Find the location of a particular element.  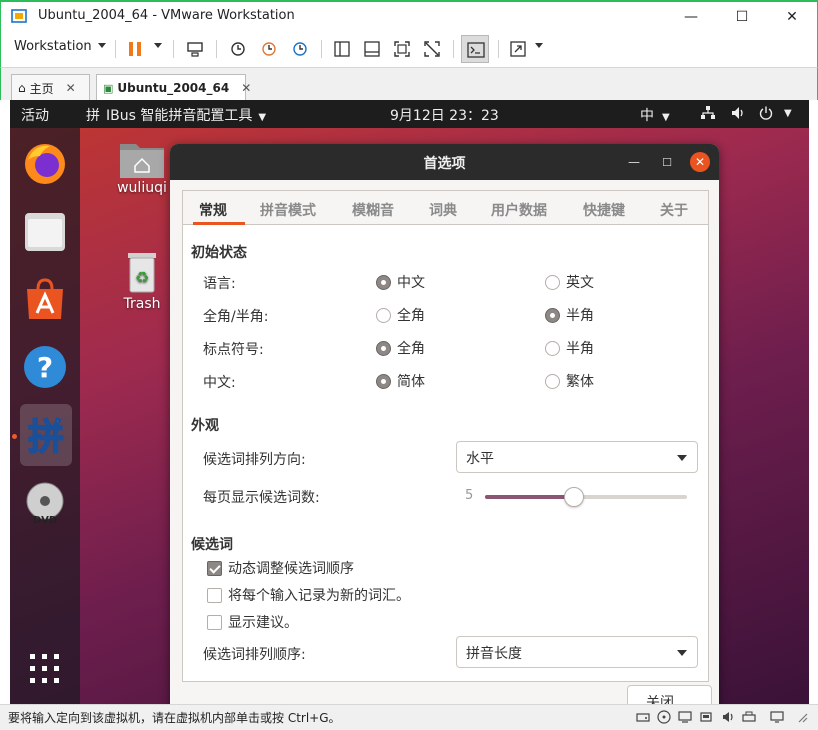

home-folder-icon is located at coordinates (142, 161).